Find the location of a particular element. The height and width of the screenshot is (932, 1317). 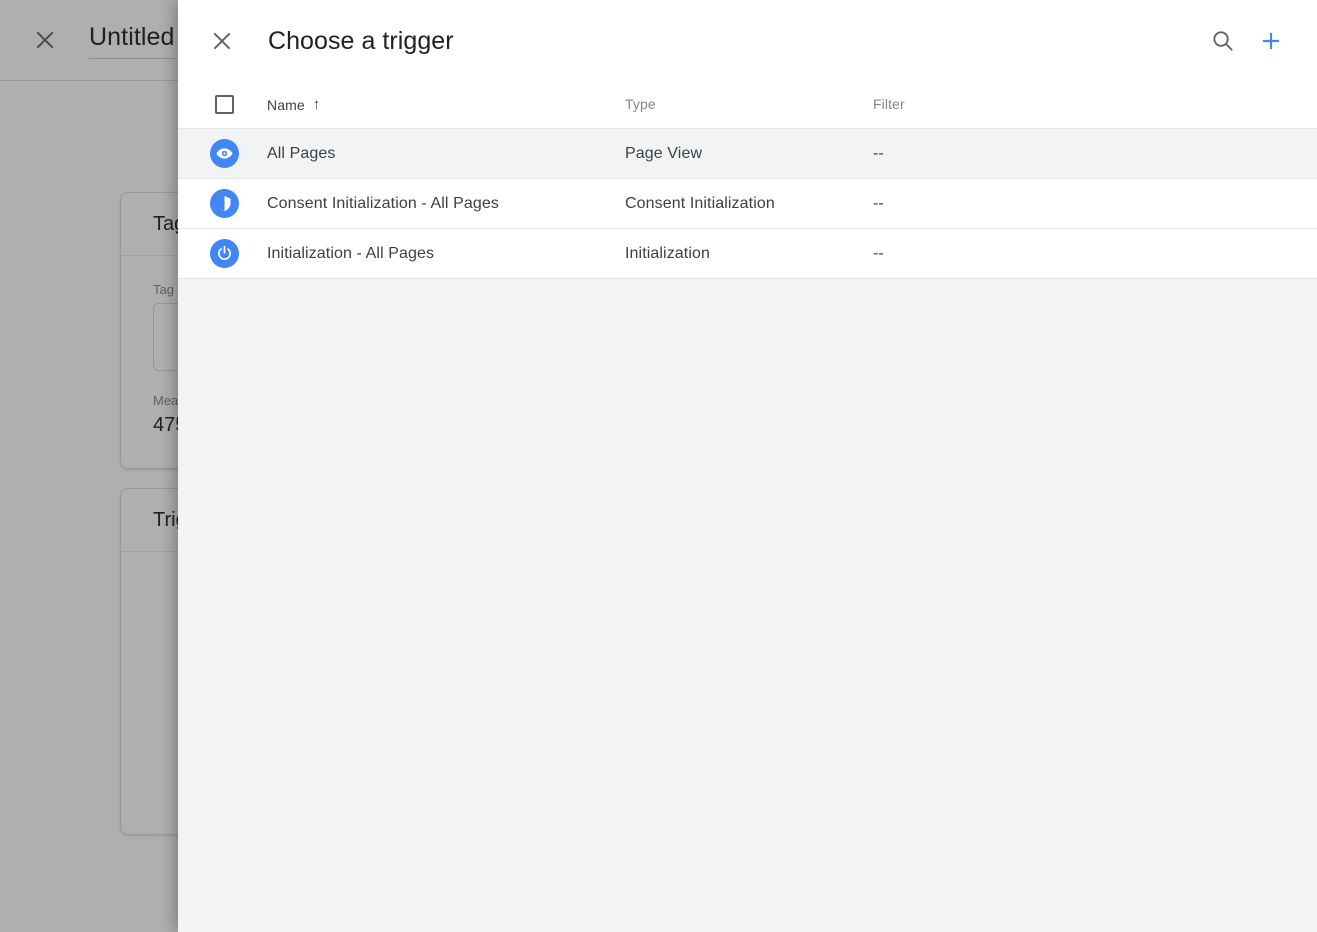

trigger-type: Consent Initialization is located at coordinates (700, 203).